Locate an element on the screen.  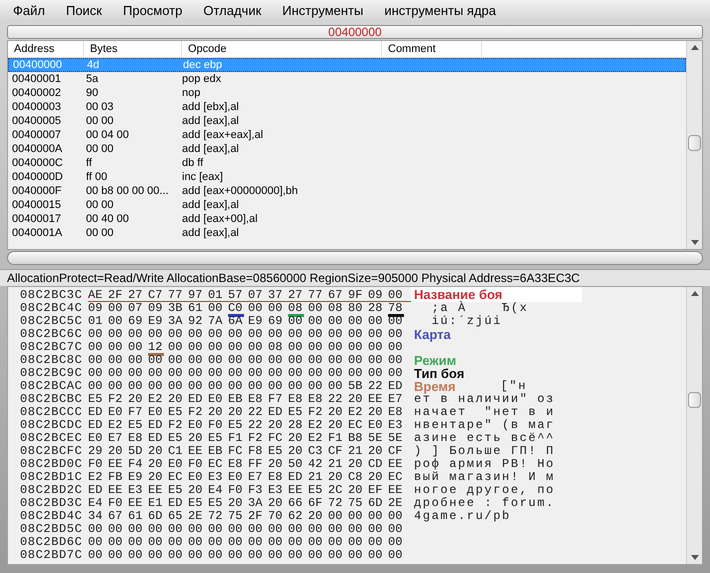
hex-address: 08C2BD5C is located at coordinates (52, 529).